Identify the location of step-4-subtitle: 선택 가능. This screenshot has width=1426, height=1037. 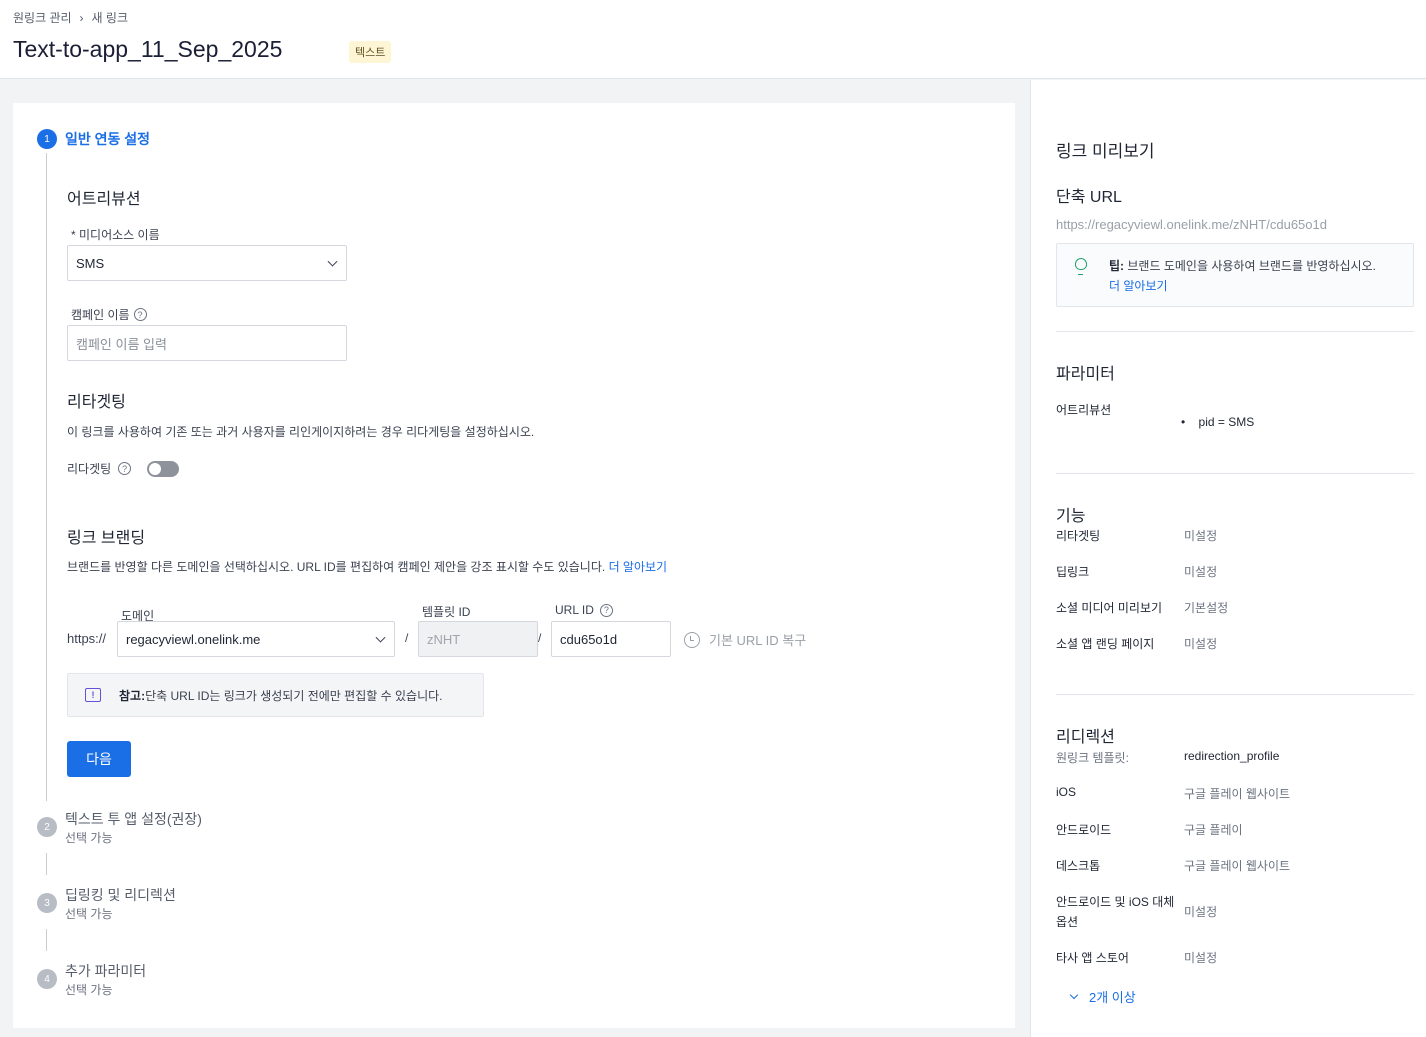
(89, 990).